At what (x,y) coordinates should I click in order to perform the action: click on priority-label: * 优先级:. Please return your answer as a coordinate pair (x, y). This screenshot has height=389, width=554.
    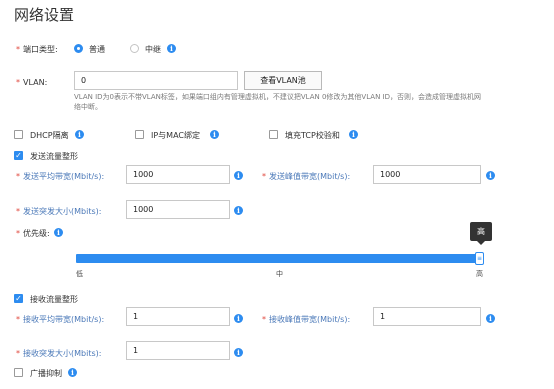
    Looking at the image, I should click on (33, 233).